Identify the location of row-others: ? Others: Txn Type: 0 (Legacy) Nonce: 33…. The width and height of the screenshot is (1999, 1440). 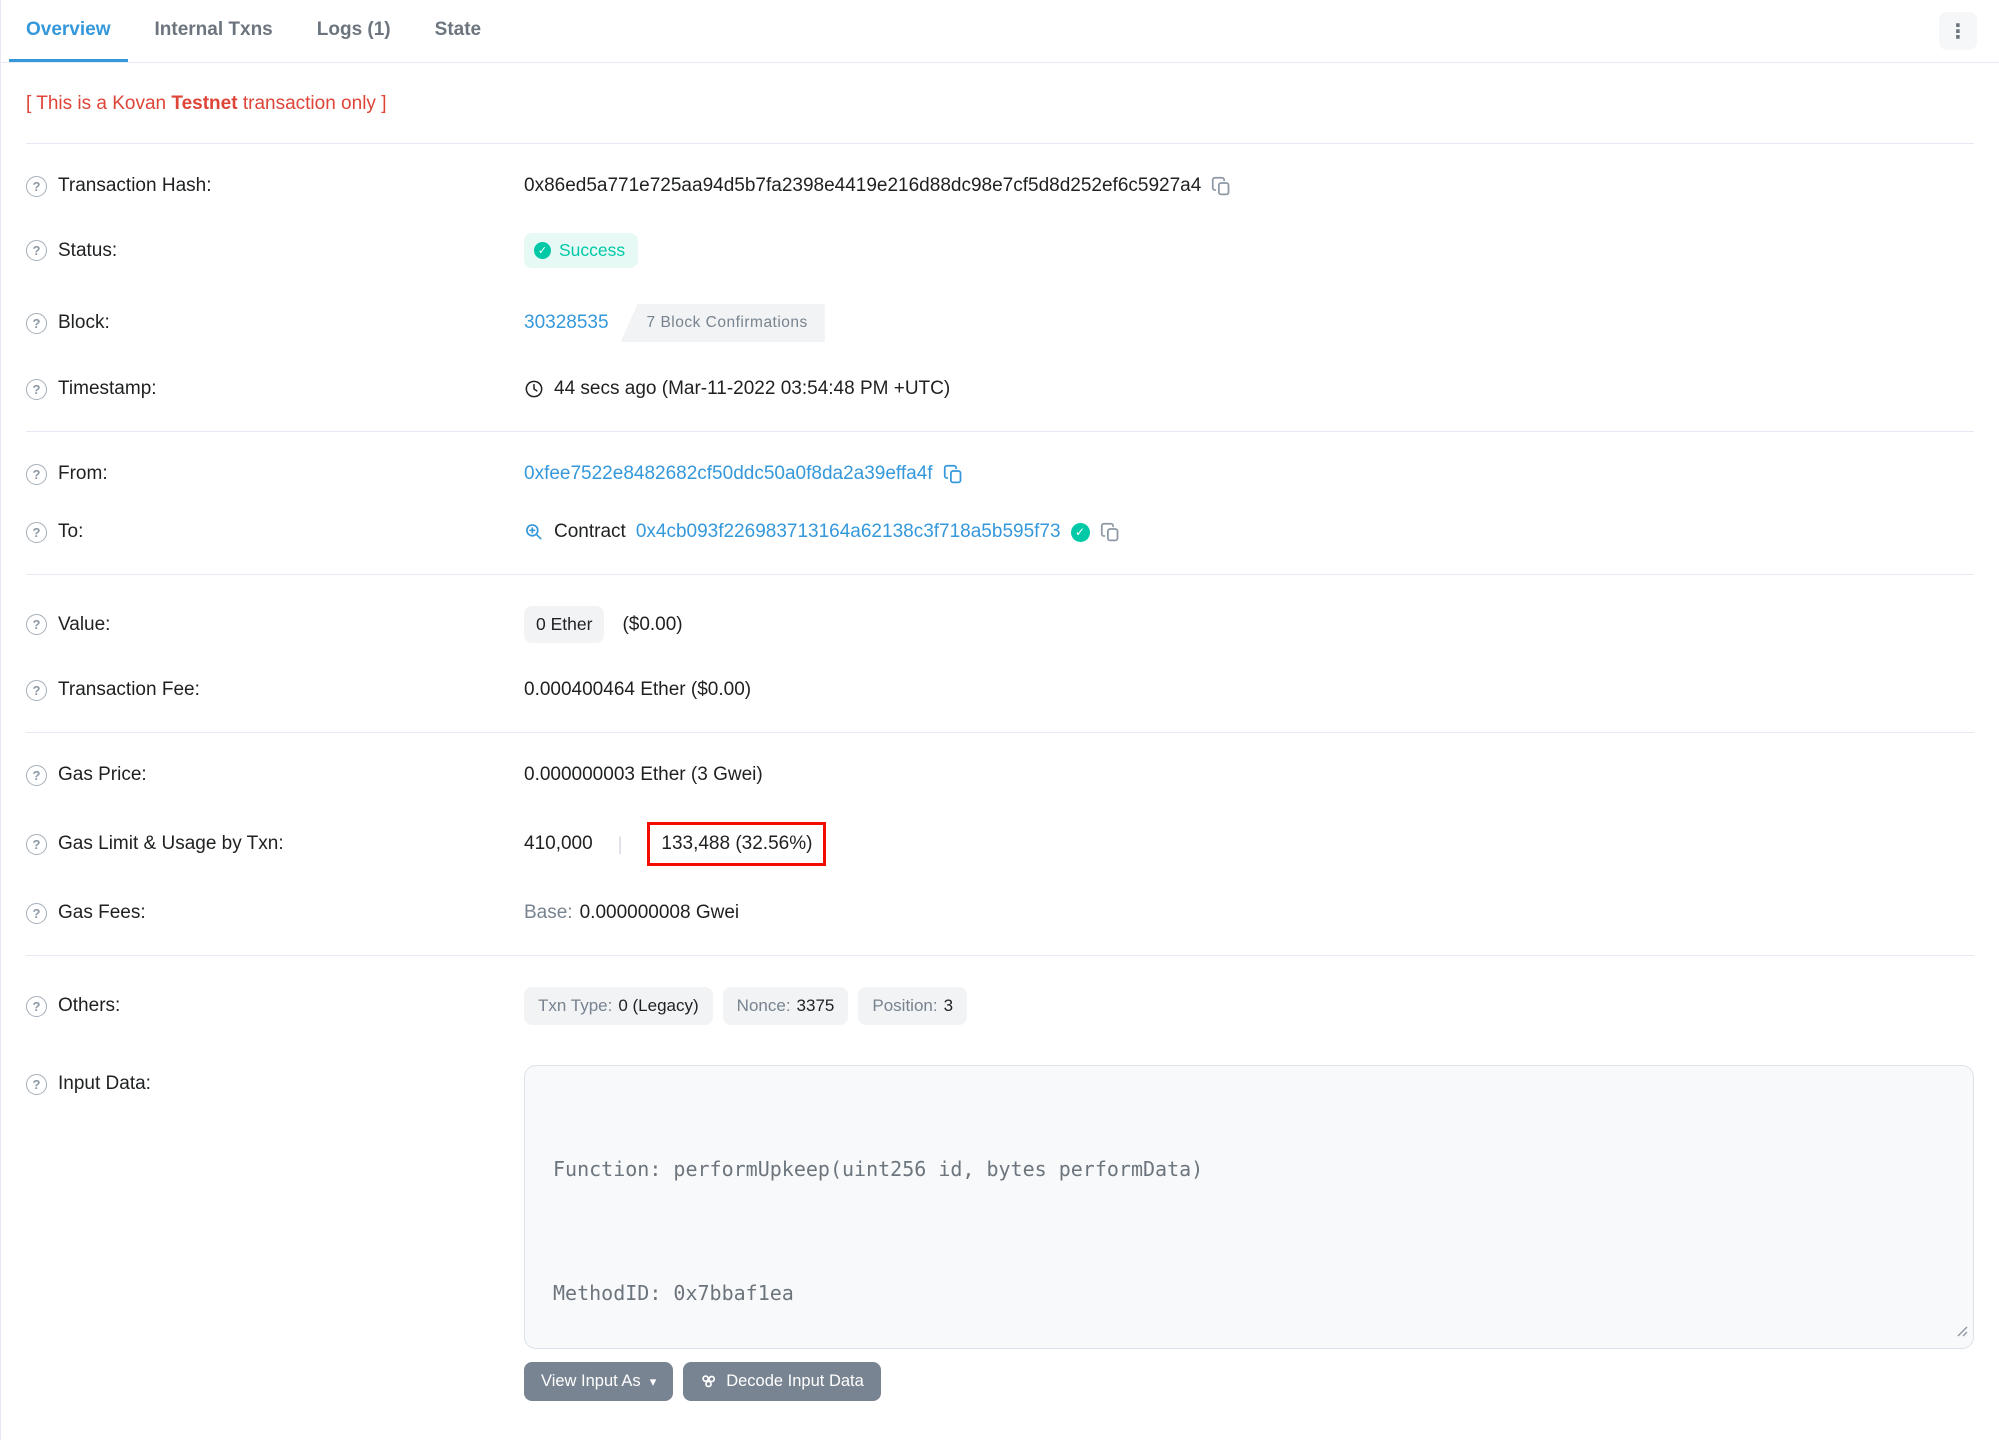
(1000, 1006).